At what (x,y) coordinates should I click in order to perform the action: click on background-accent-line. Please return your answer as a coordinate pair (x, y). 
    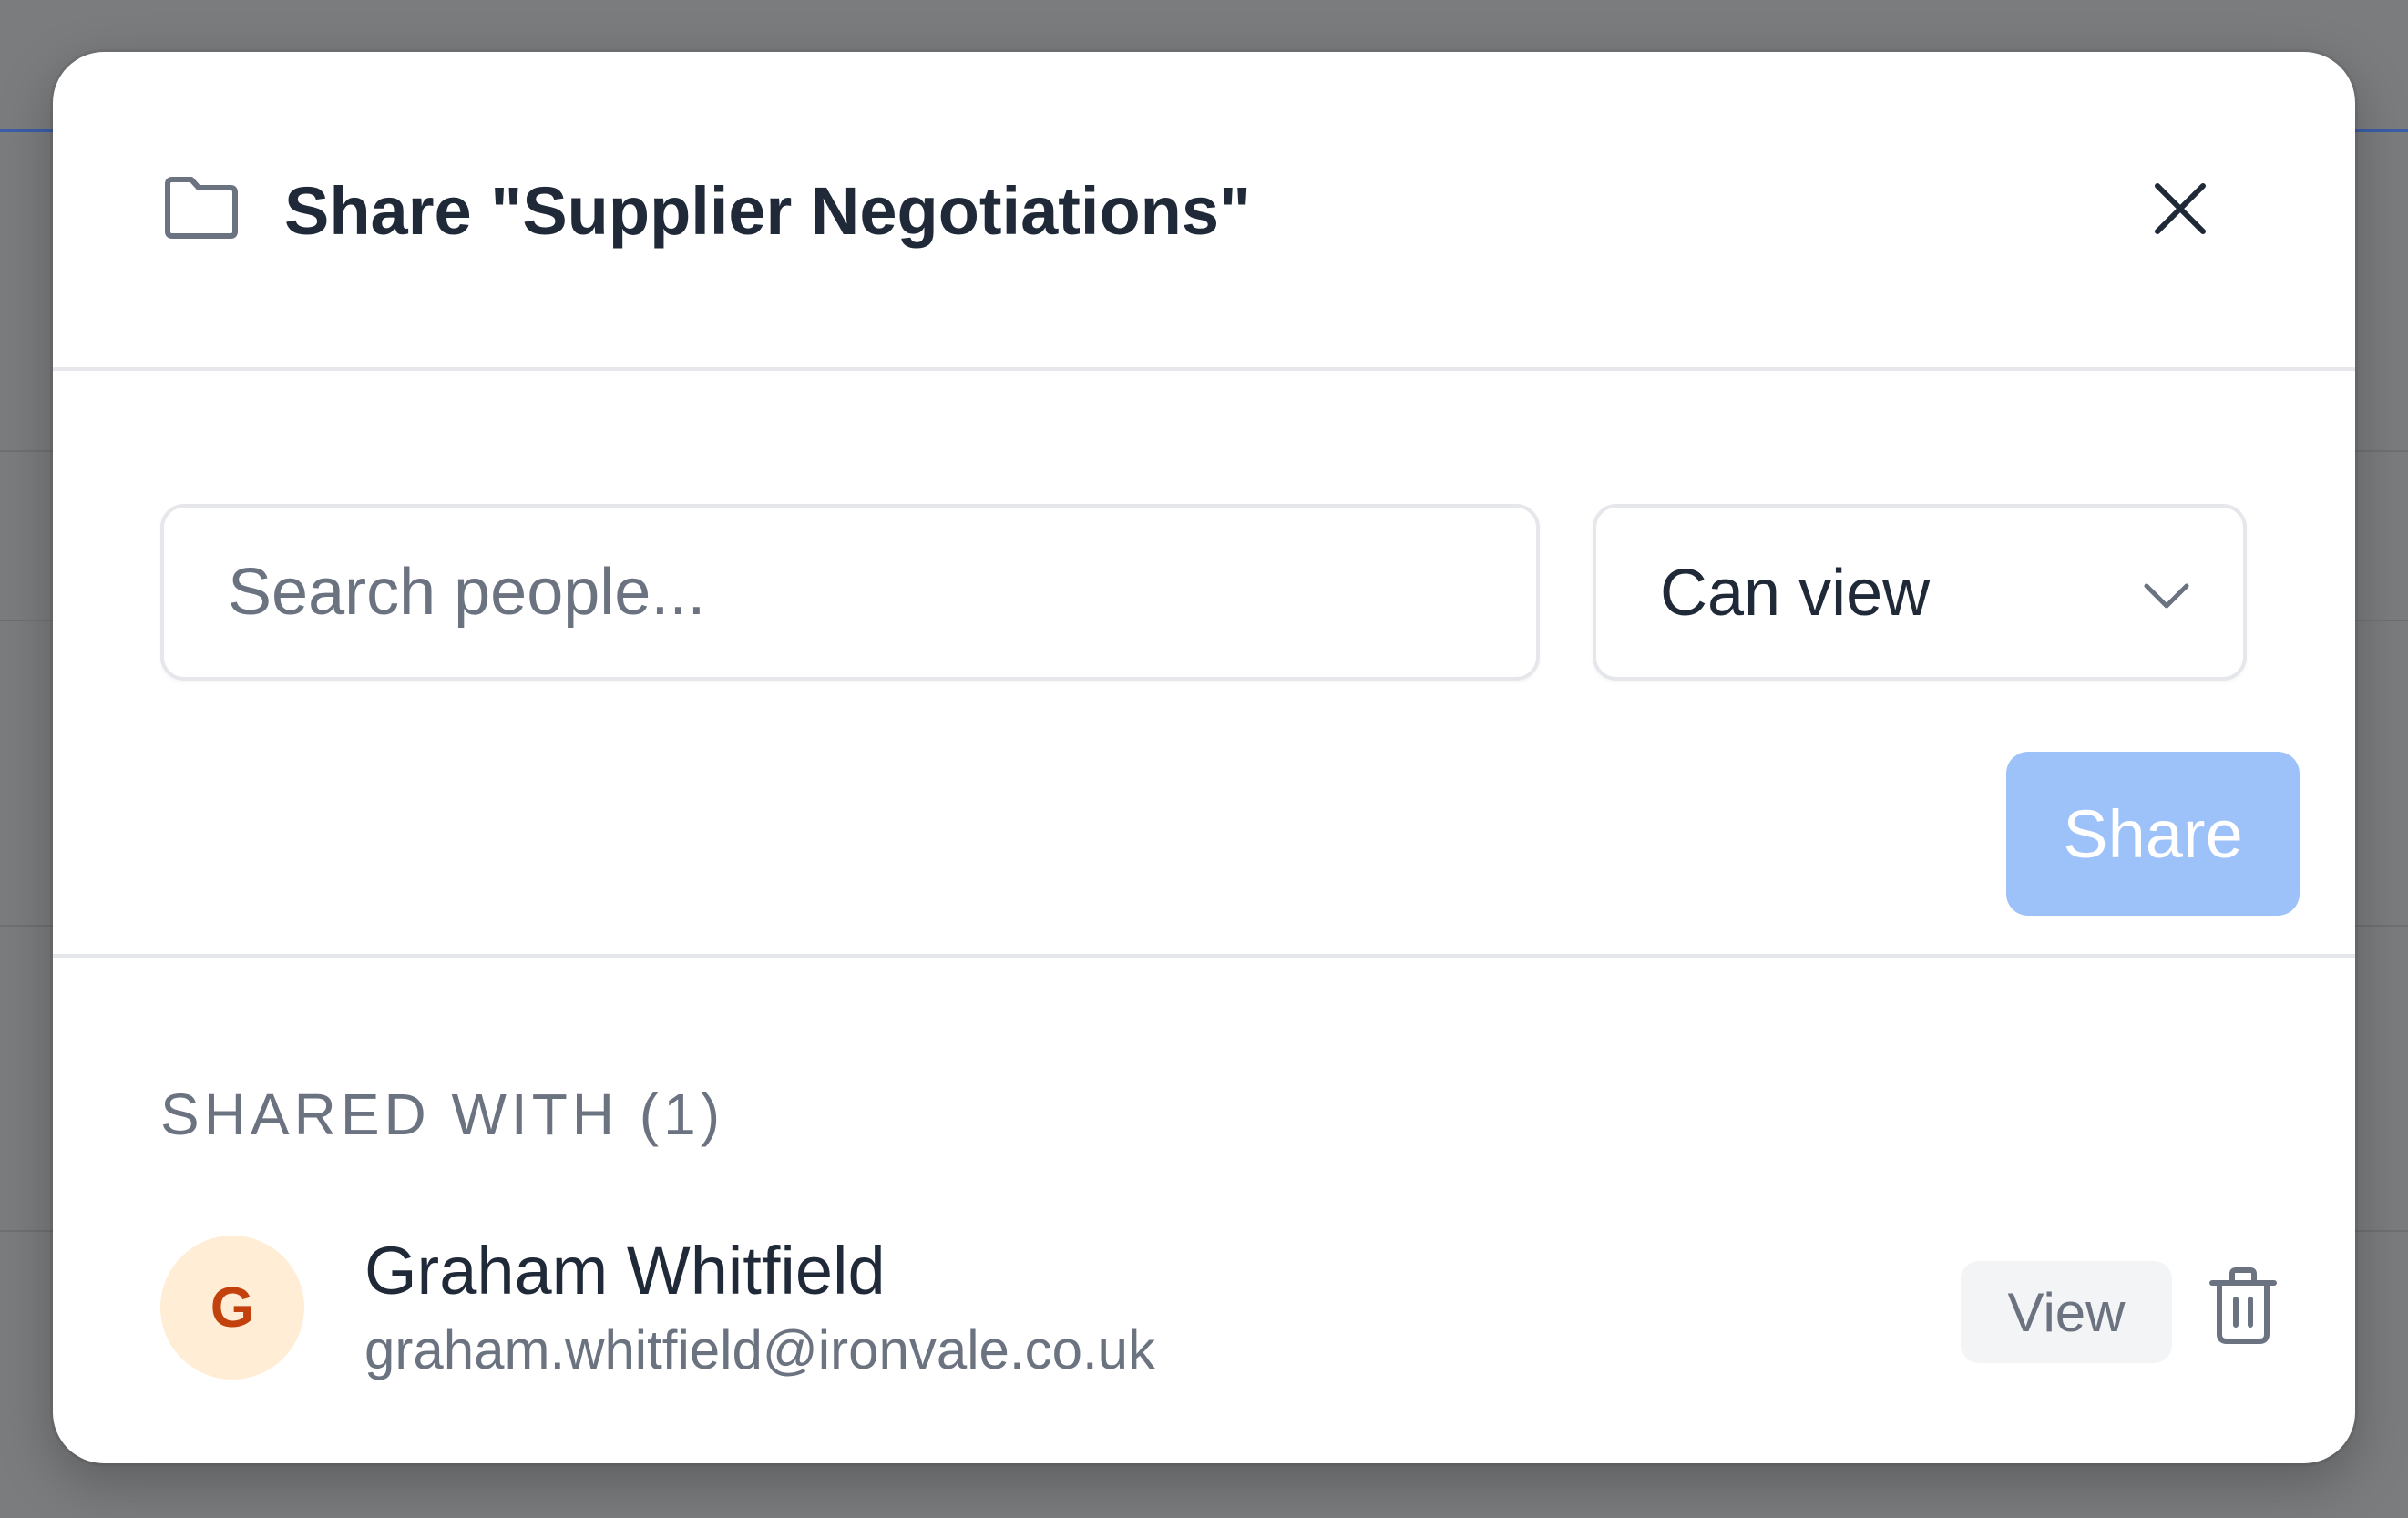
    Looking at the image, I should click on (28, 130).